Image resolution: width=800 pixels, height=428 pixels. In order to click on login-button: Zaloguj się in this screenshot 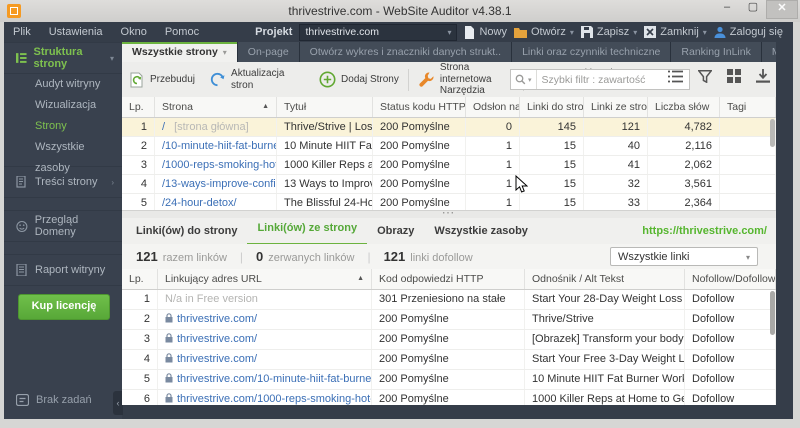, I will do `click(748, 32)`.